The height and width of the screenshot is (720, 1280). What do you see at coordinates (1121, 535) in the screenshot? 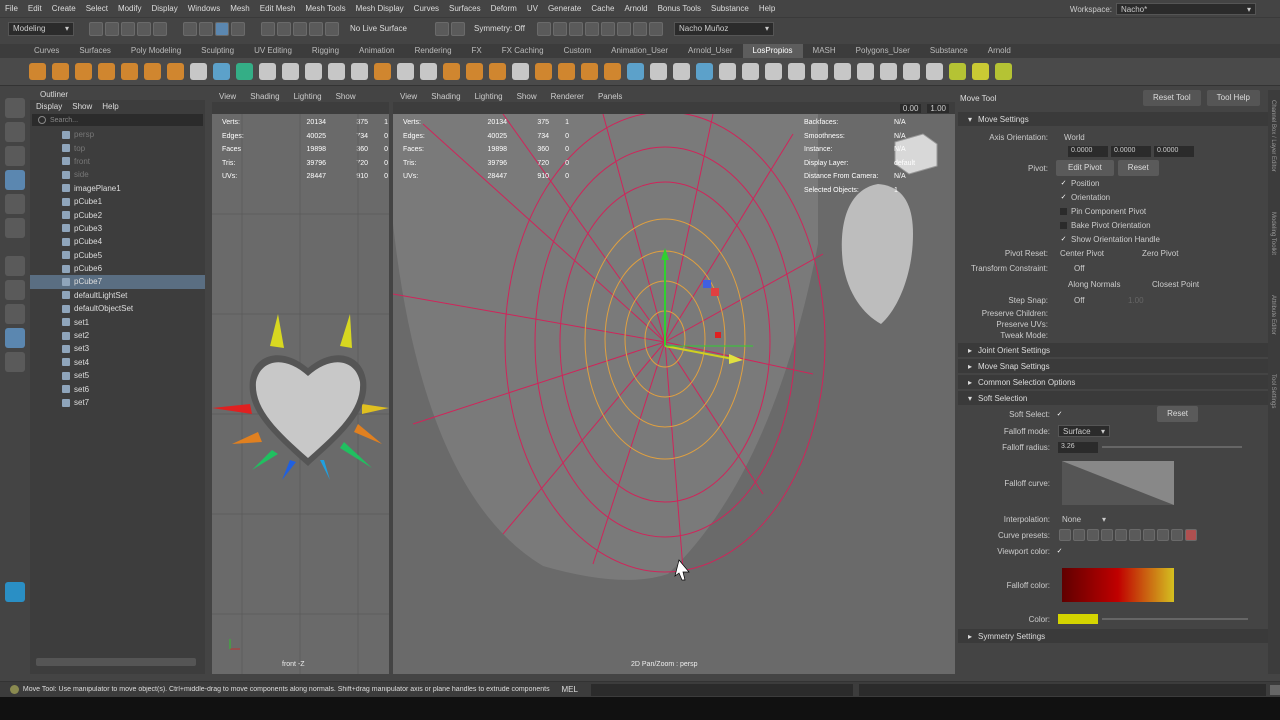
I see `preset-bell-icon` at bounding box center [1121, 535].